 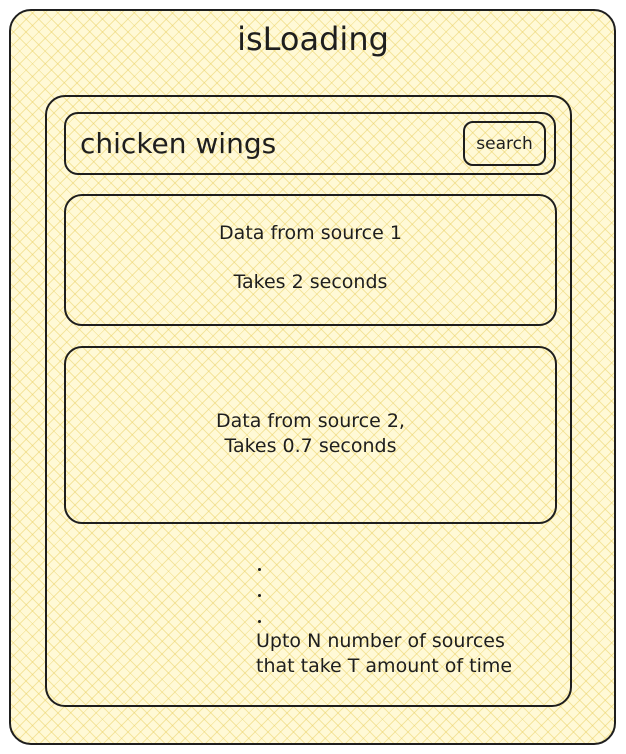 I want to click on source-1-duration: Takes 2 seconds, so click(x=310, y=282).